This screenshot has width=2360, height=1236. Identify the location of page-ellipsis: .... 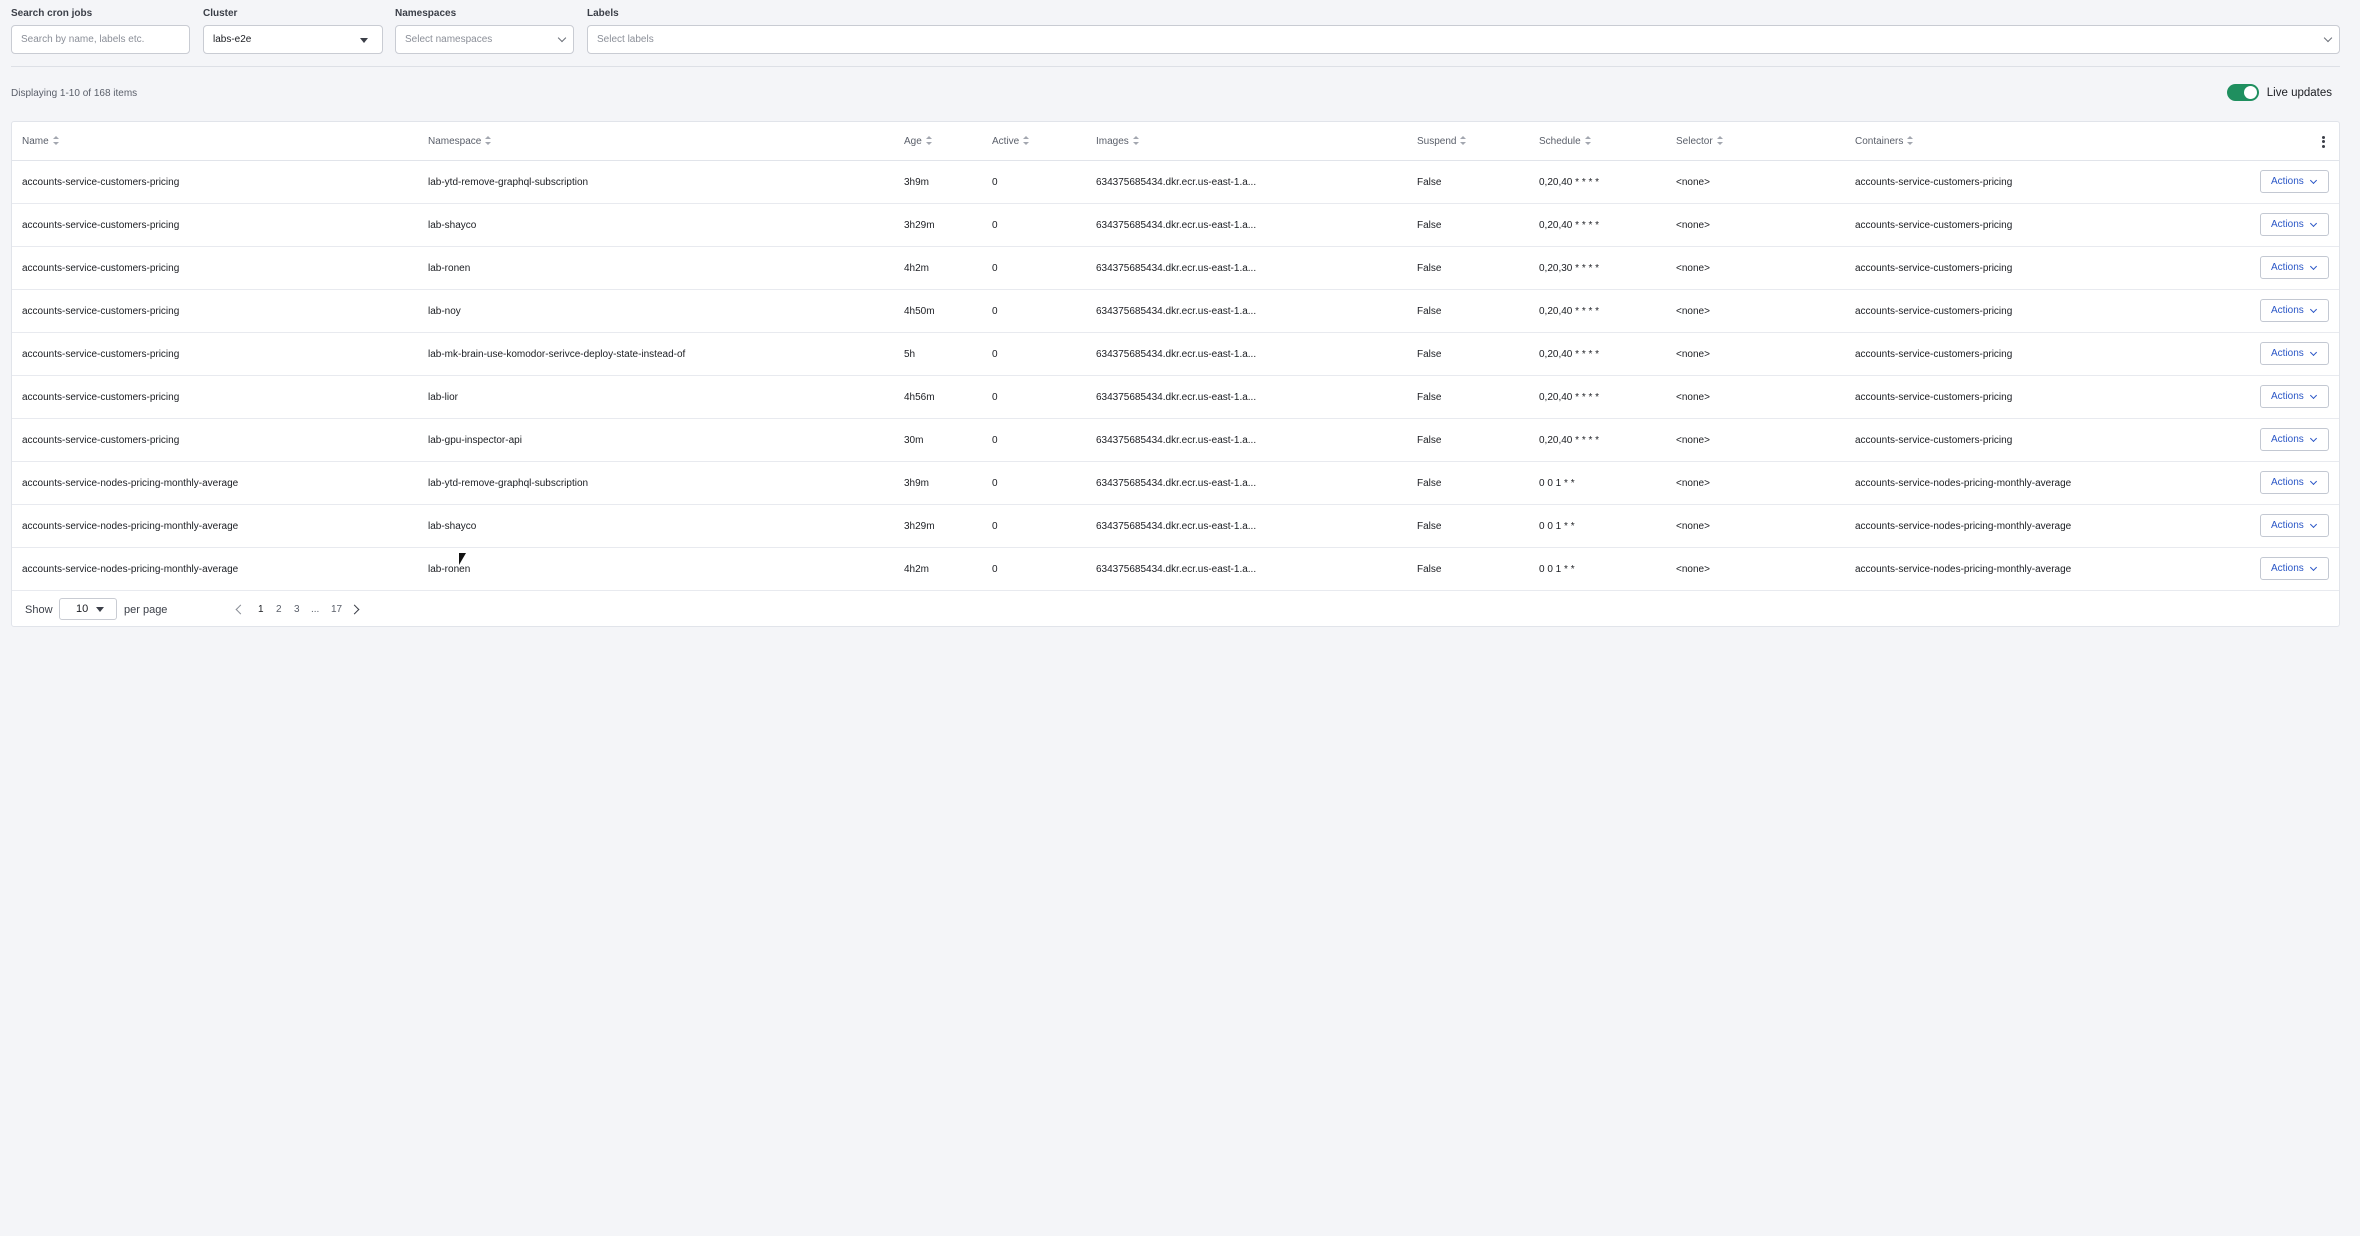
(315, 609).